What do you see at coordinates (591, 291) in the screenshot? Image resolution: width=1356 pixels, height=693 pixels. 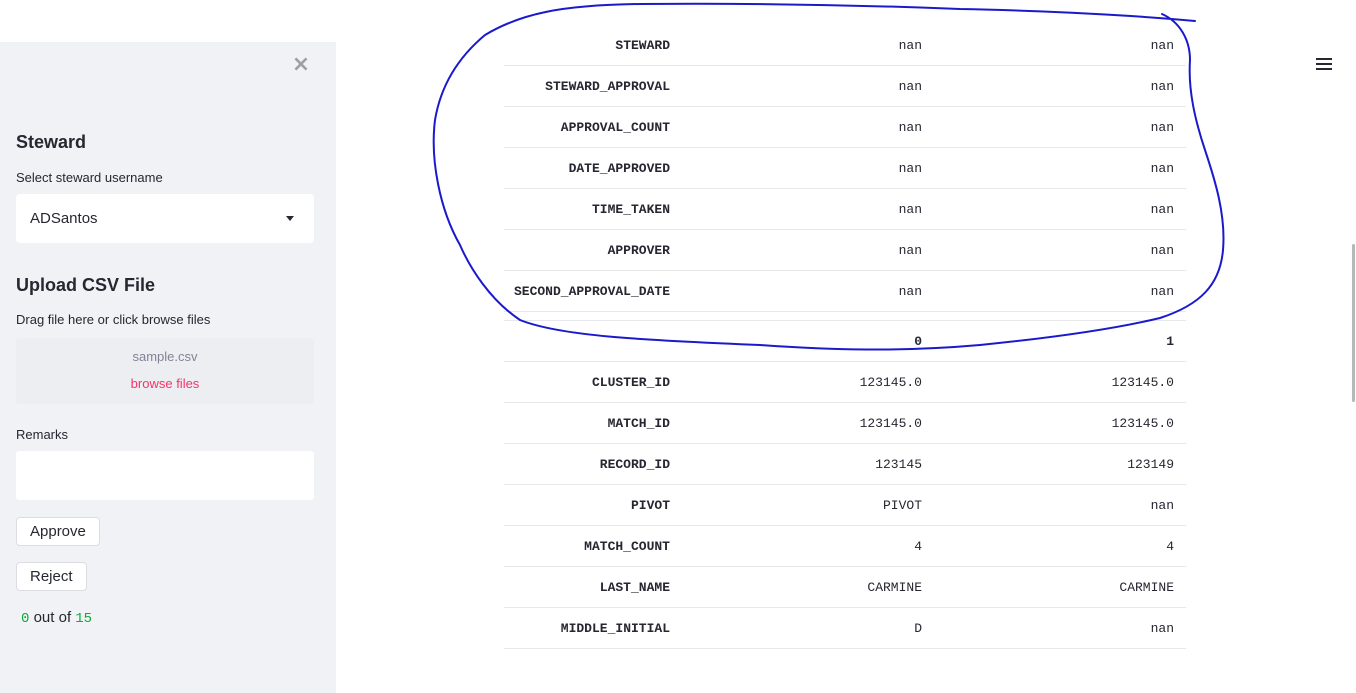 I see `row-header-cell: SECOND_APPROVAL_DATE` at bounding box center [591, 291].